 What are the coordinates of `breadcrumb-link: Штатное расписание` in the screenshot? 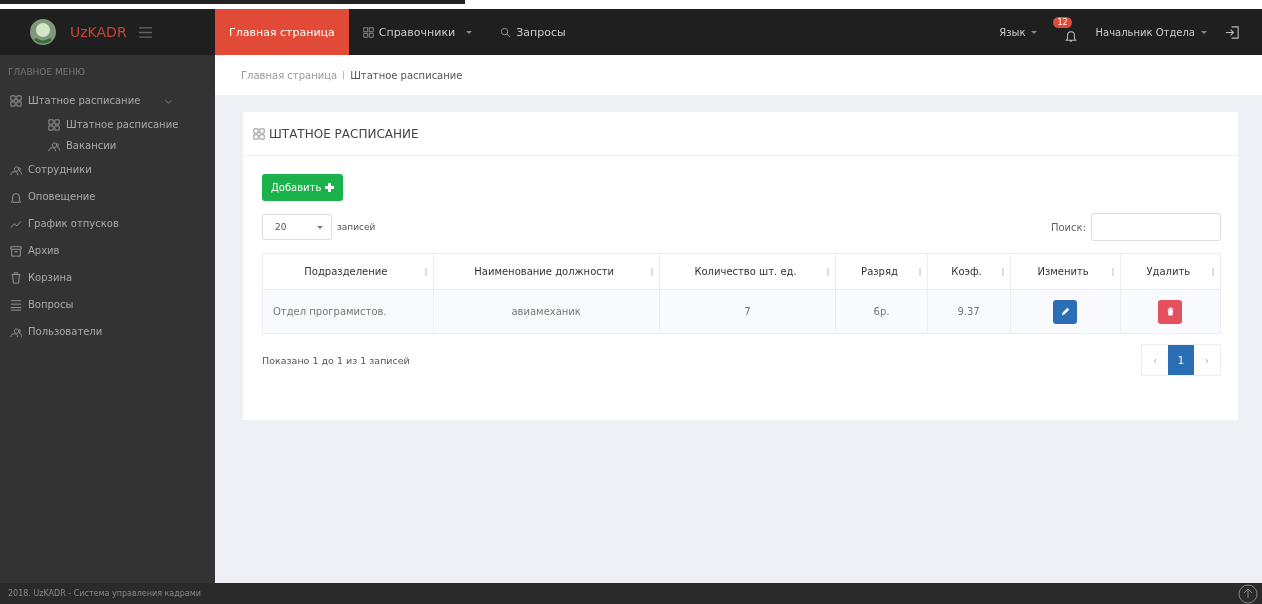 It's located at (406, 75).